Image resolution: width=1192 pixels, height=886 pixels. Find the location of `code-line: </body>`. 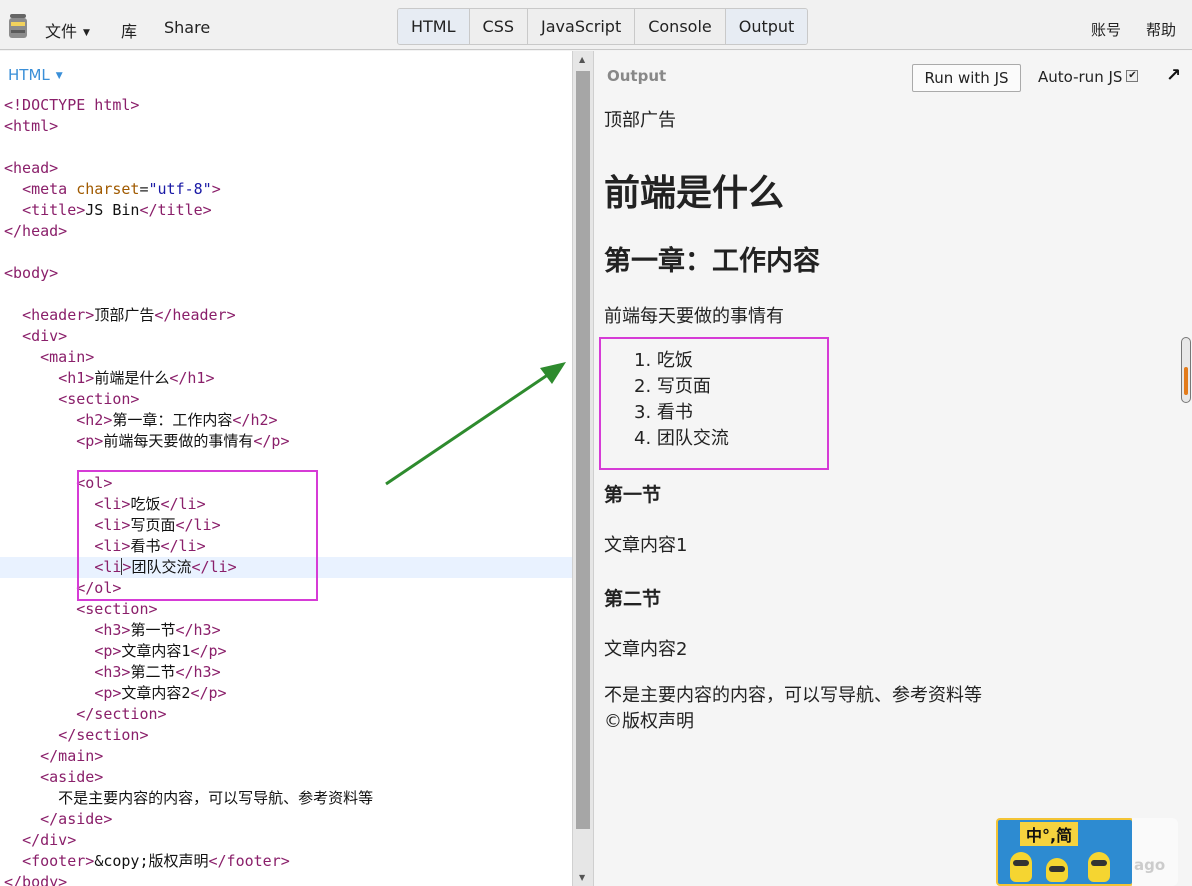

code-line: </body> is located at coordinates (286, 879).